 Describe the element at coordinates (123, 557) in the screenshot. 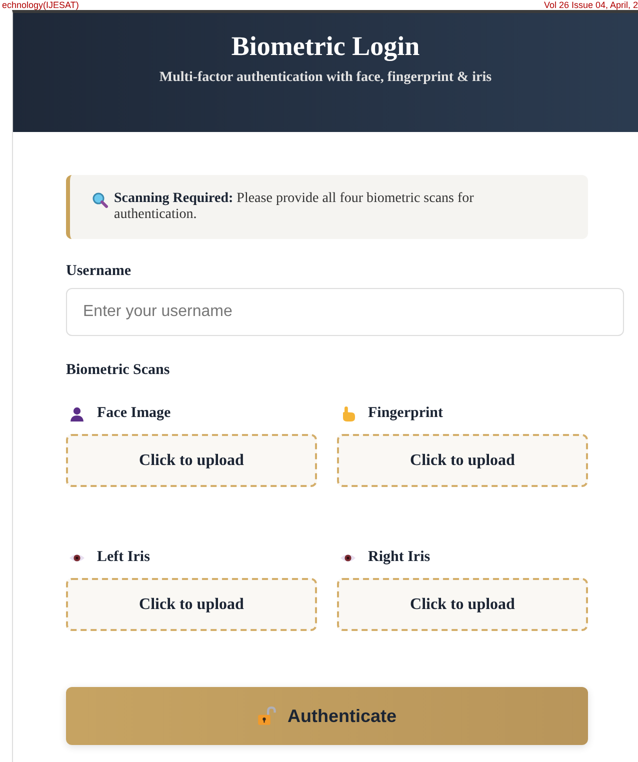

I see `scan-label: Left Iris` at that location.